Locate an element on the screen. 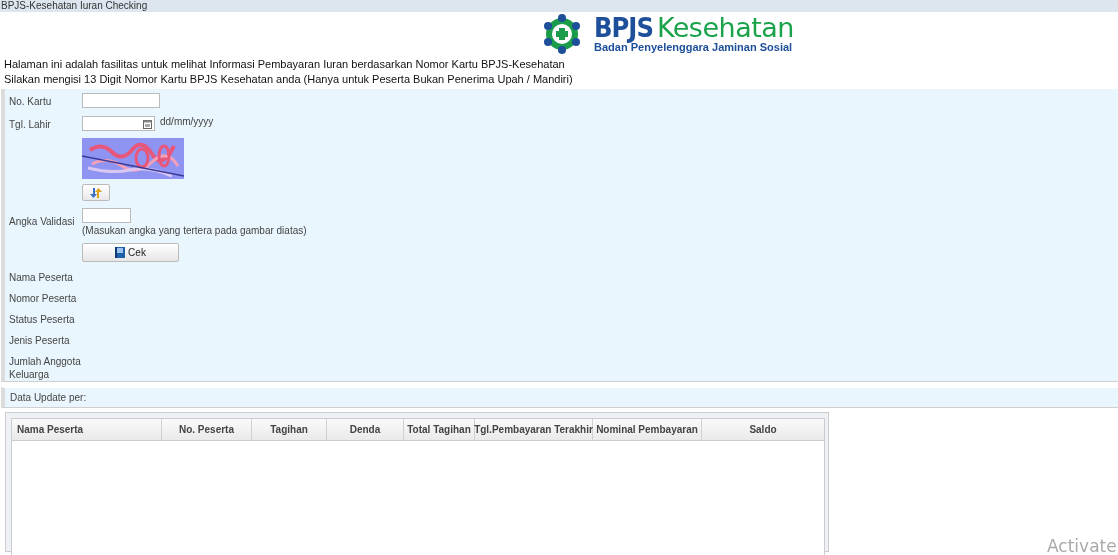  field-label: Tgl. Lahir is located at coordinates (30, 124).